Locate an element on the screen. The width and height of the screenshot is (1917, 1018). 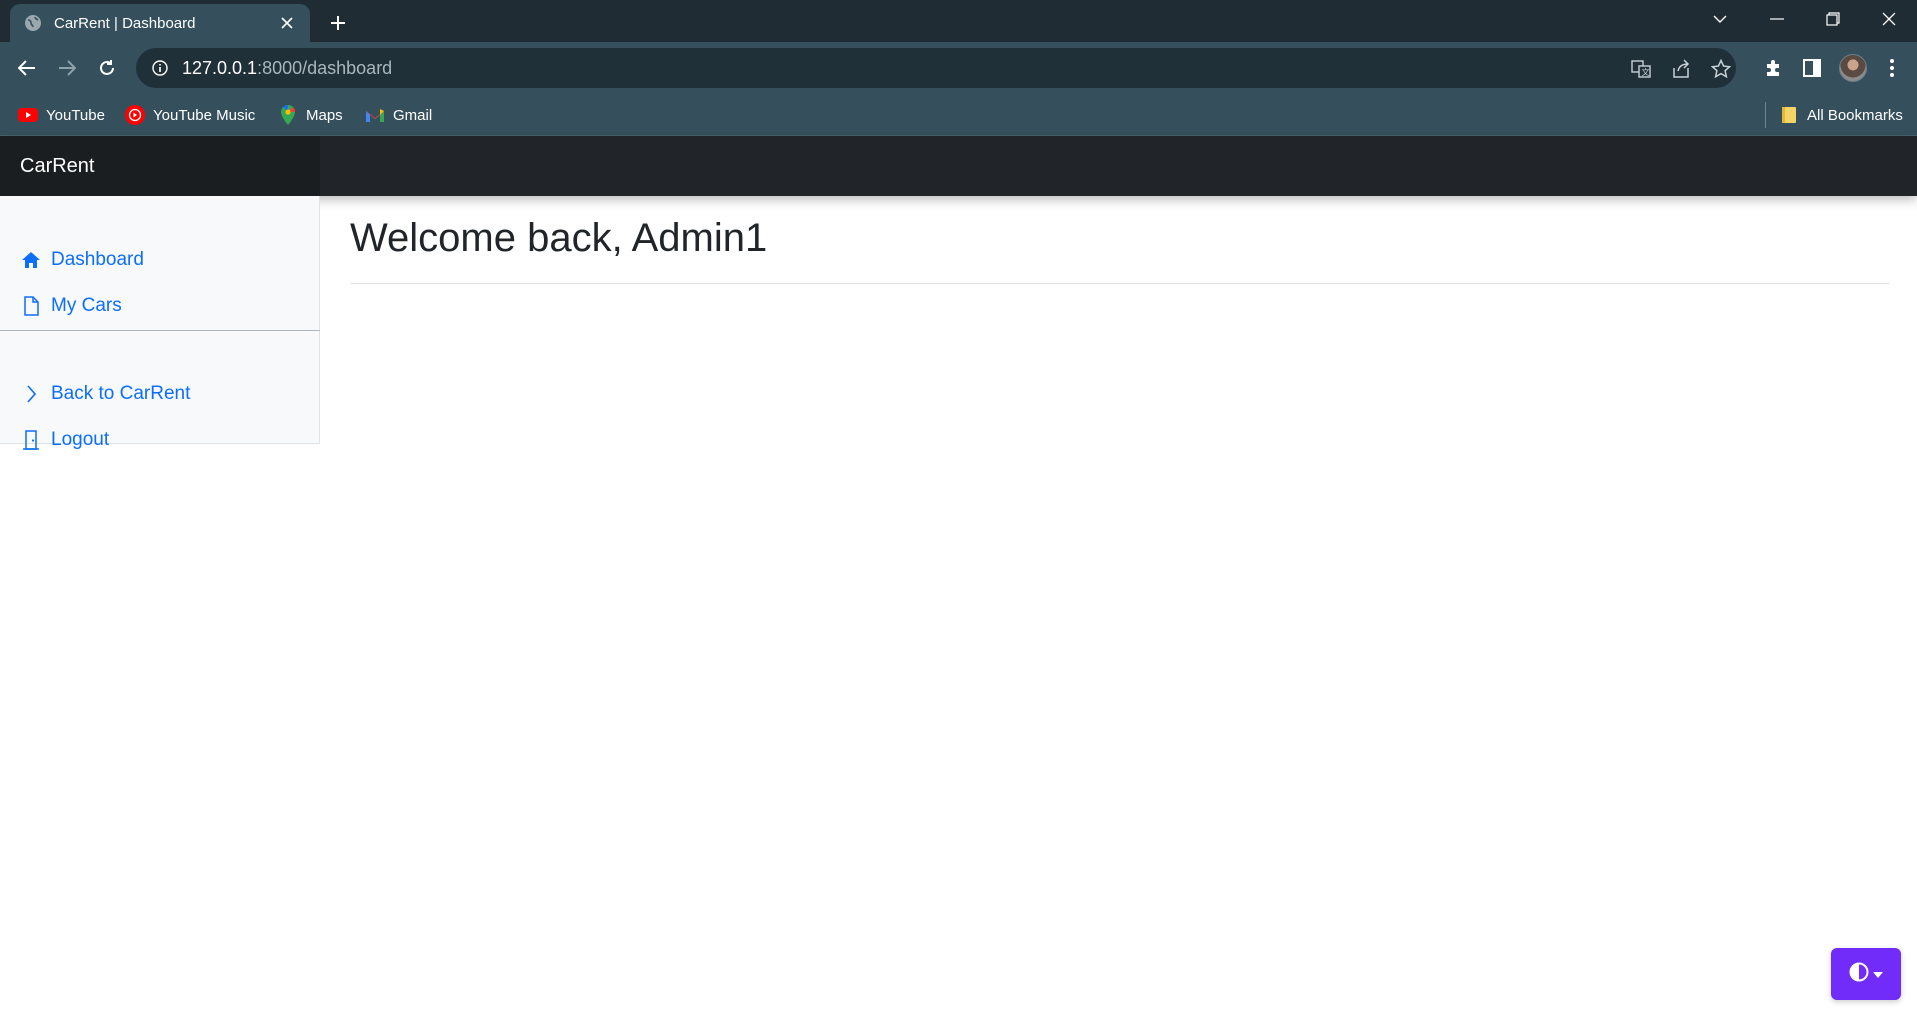
sidebar: Dashboard My Cars Back to CarRent Logout is located at coordinates (160, 323).